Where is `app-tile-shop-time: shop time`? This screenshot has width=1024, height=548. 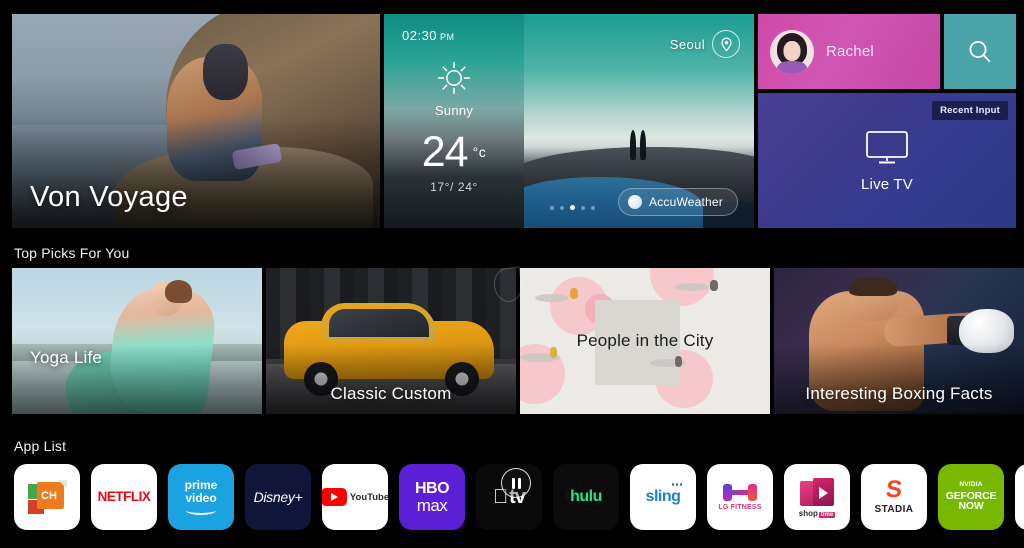
app-tile-shop-time: shop time is located at coordinates (817, 497).